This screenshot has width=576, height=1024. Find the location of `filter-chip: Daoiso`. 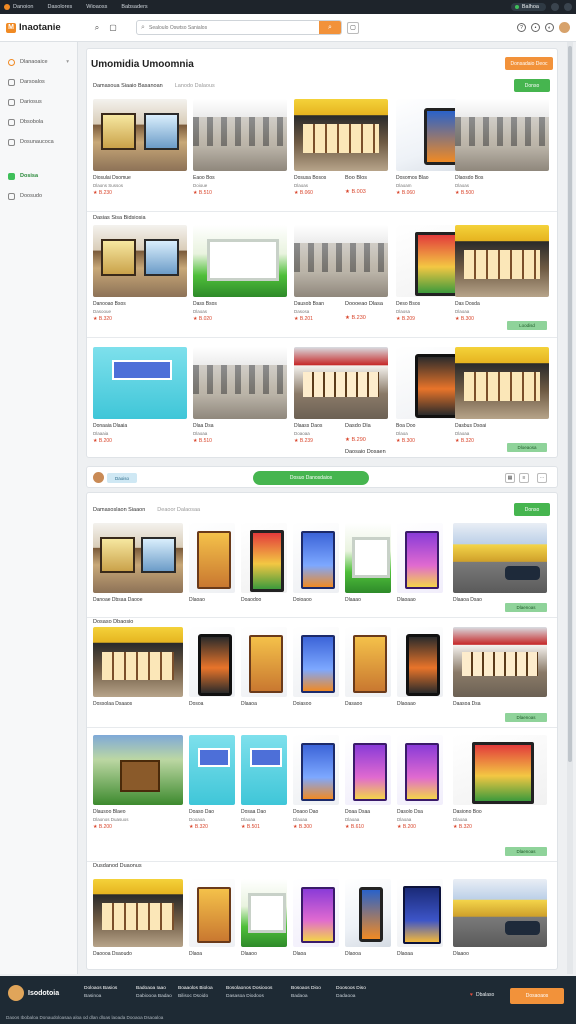

filter-chip: Daoiso is located at coordinates (122, 478).